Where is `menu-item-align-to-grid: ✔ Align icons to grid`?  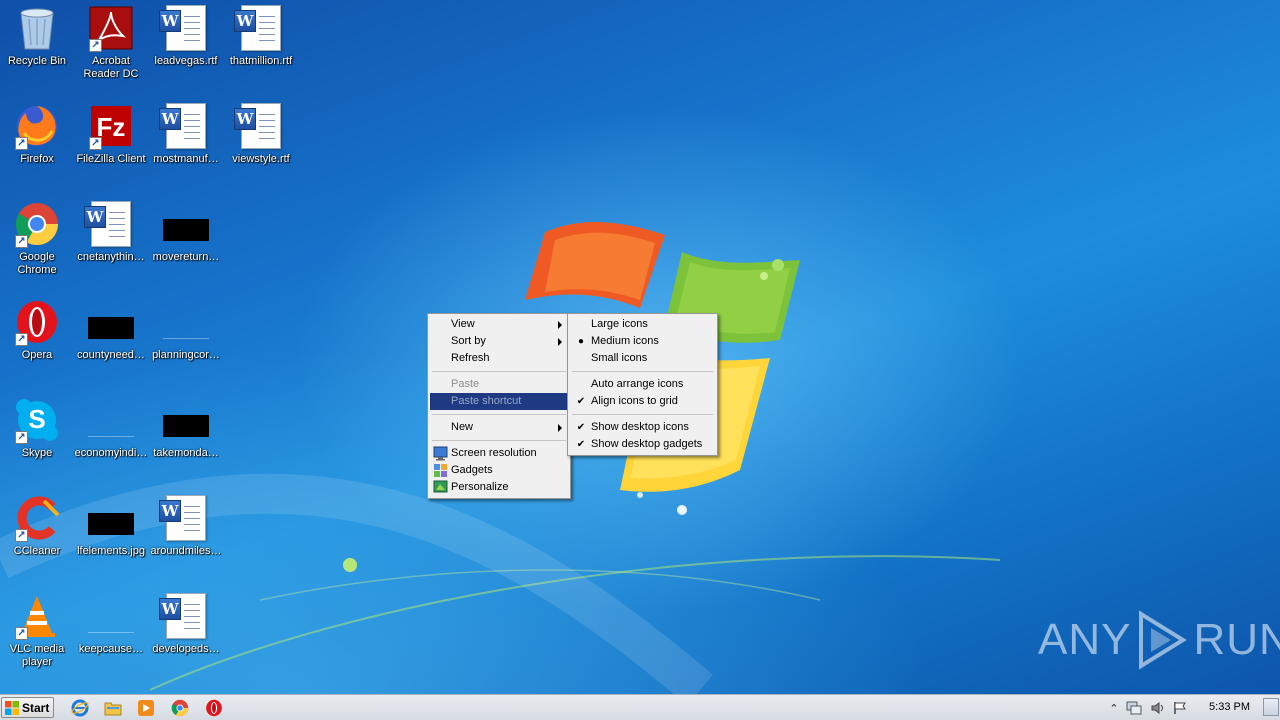
menu-item-align-to-grid: ✔ Align icons to grid is located at coordinates (642, 401).